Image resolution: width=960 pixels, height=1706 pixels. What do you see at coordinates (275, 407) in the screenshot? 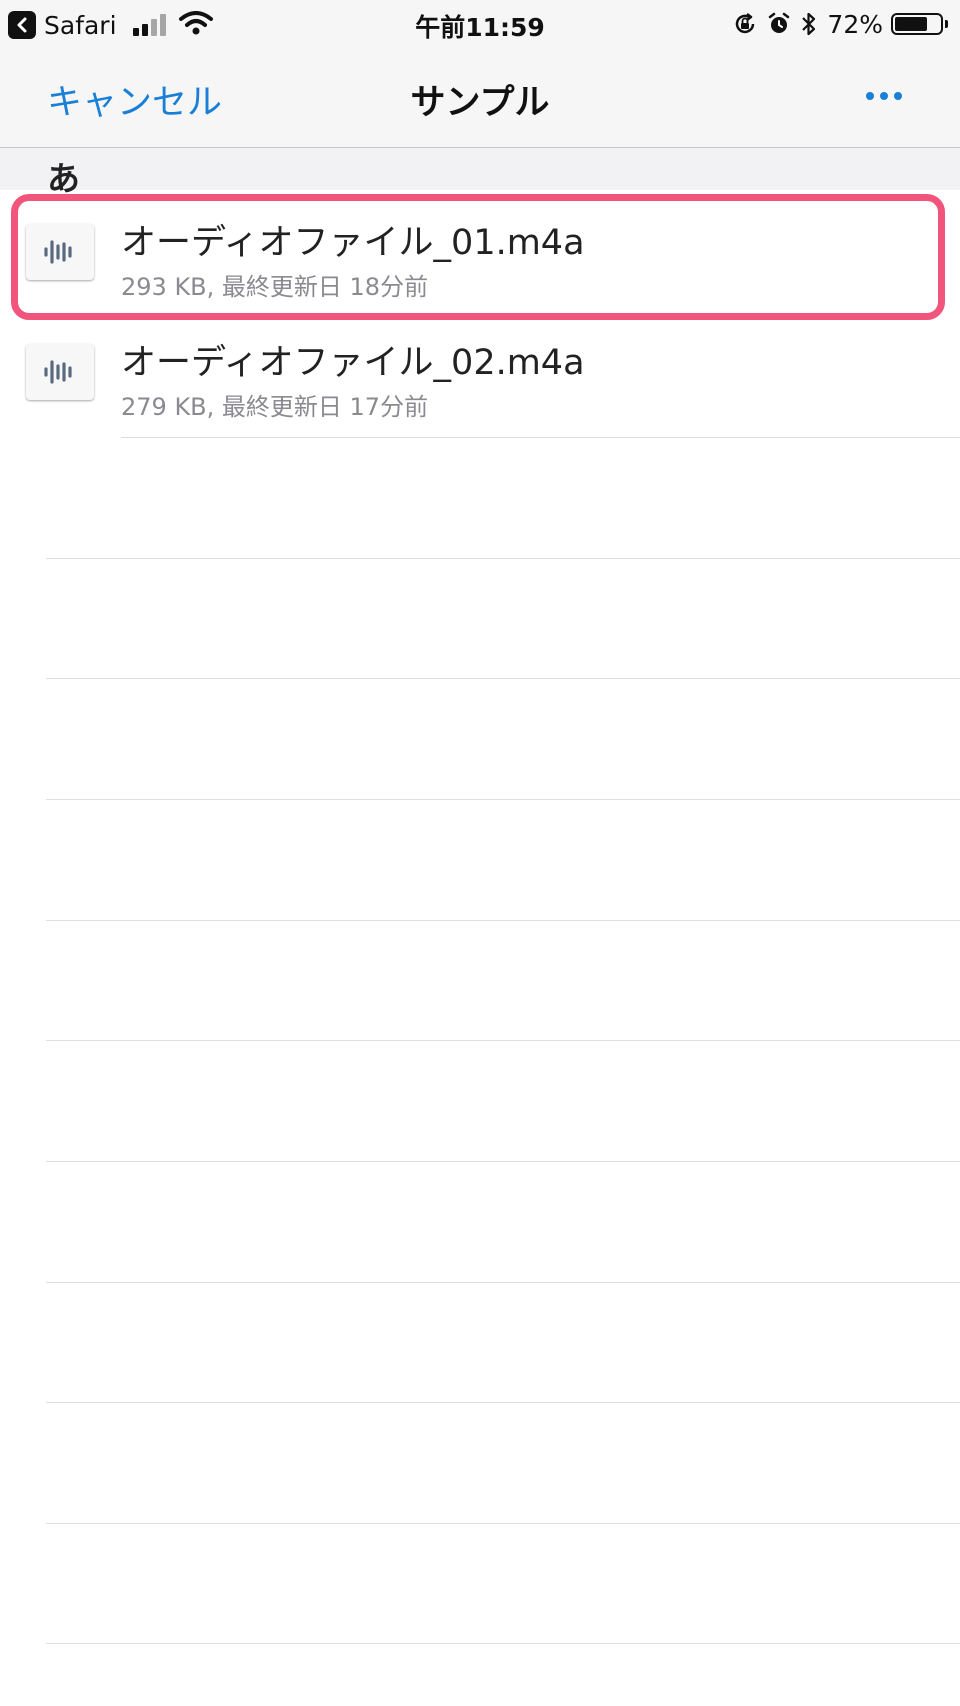
I see `file-meta: 279 KB, 最終更新日 17分前` at bounding box center [275, 407].